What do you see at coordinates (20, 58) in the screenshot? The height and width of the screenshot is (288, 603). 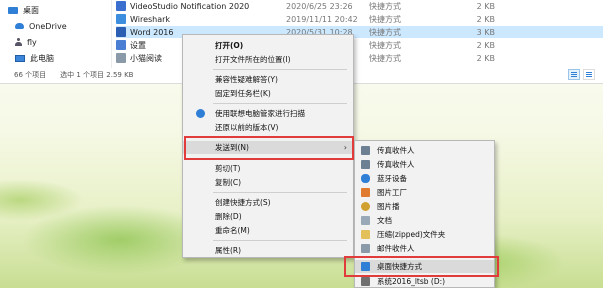 I see `this-pc-icon` at bounding box center [20, 58].